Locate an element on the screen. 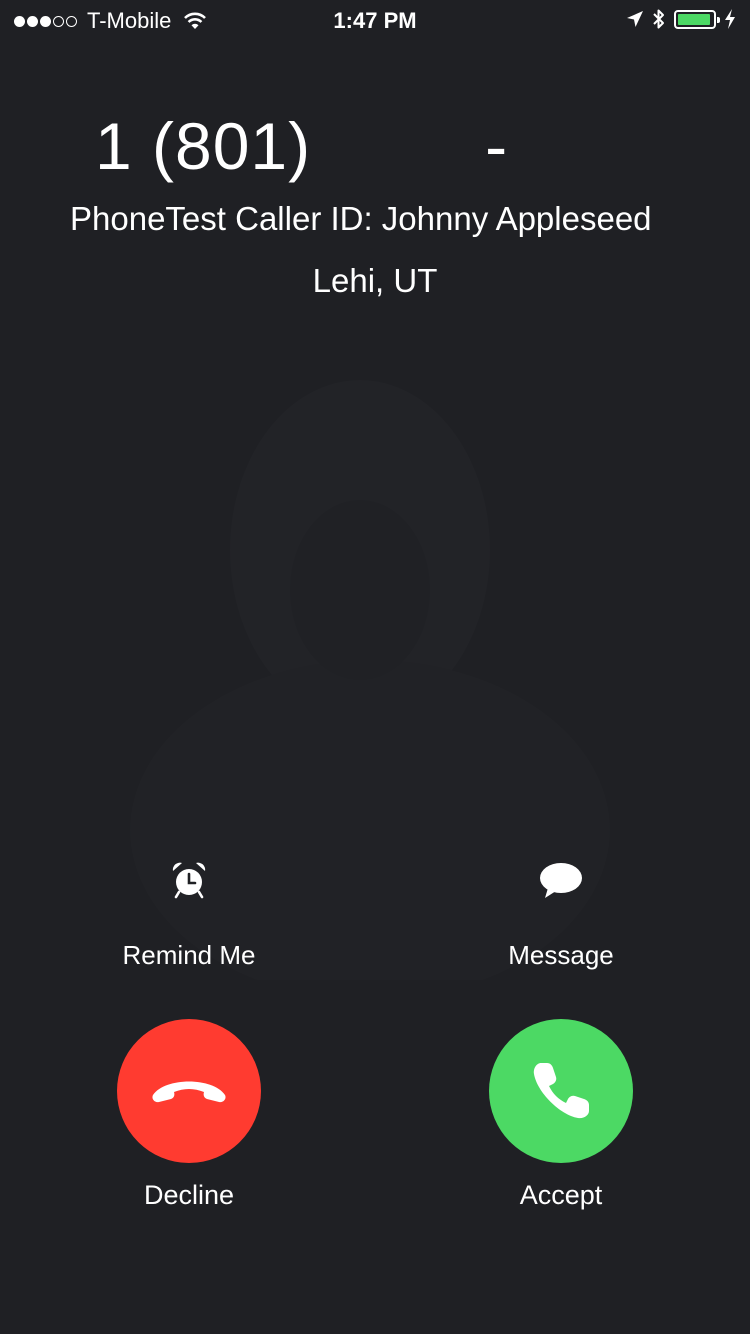  accept-button is located at coordinates (561, 1091).